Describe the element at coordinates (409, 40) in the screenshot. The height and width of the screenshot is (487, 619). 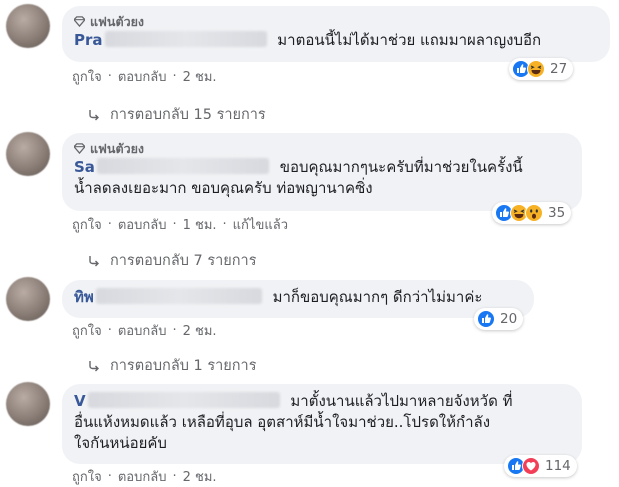
I see `comment-text: มาตอนนี้ไม่ได้มาช่วย แถมมาผลาญงบอีก` at that location.